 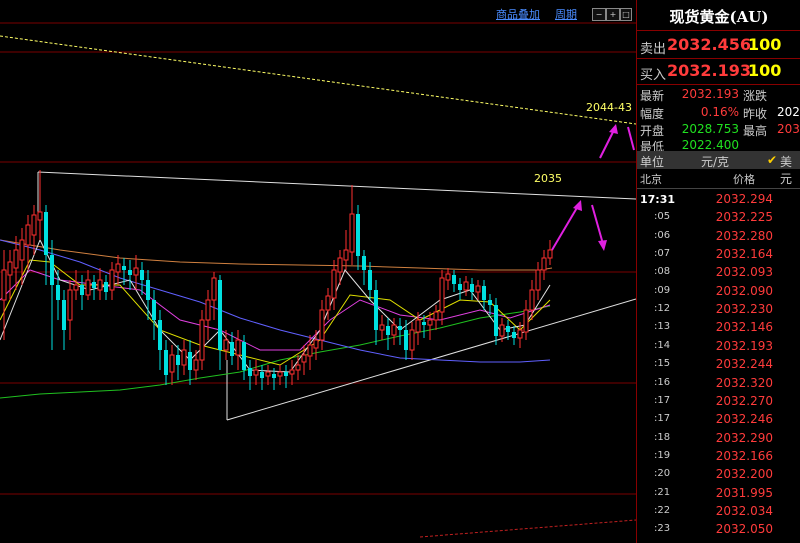 I want to click on prev-close-value: 202, so click(x=788, y=112).